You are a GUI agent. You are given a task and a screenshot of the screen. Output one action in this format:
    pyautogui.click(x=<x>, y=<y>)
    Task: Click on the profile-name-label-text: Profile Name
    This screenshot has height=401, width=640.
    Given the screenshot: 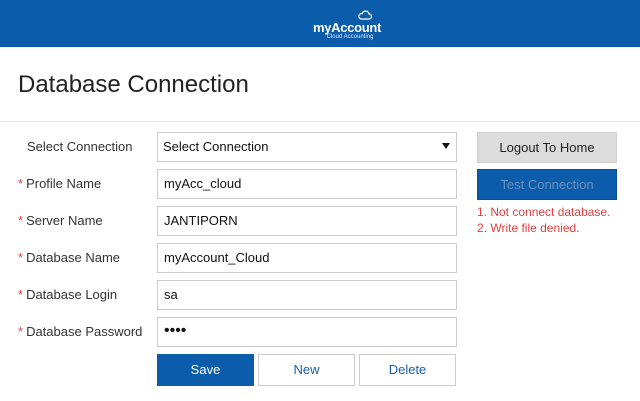 What is the action you would take?
    pyautogui.click(x=64, y=183)
    